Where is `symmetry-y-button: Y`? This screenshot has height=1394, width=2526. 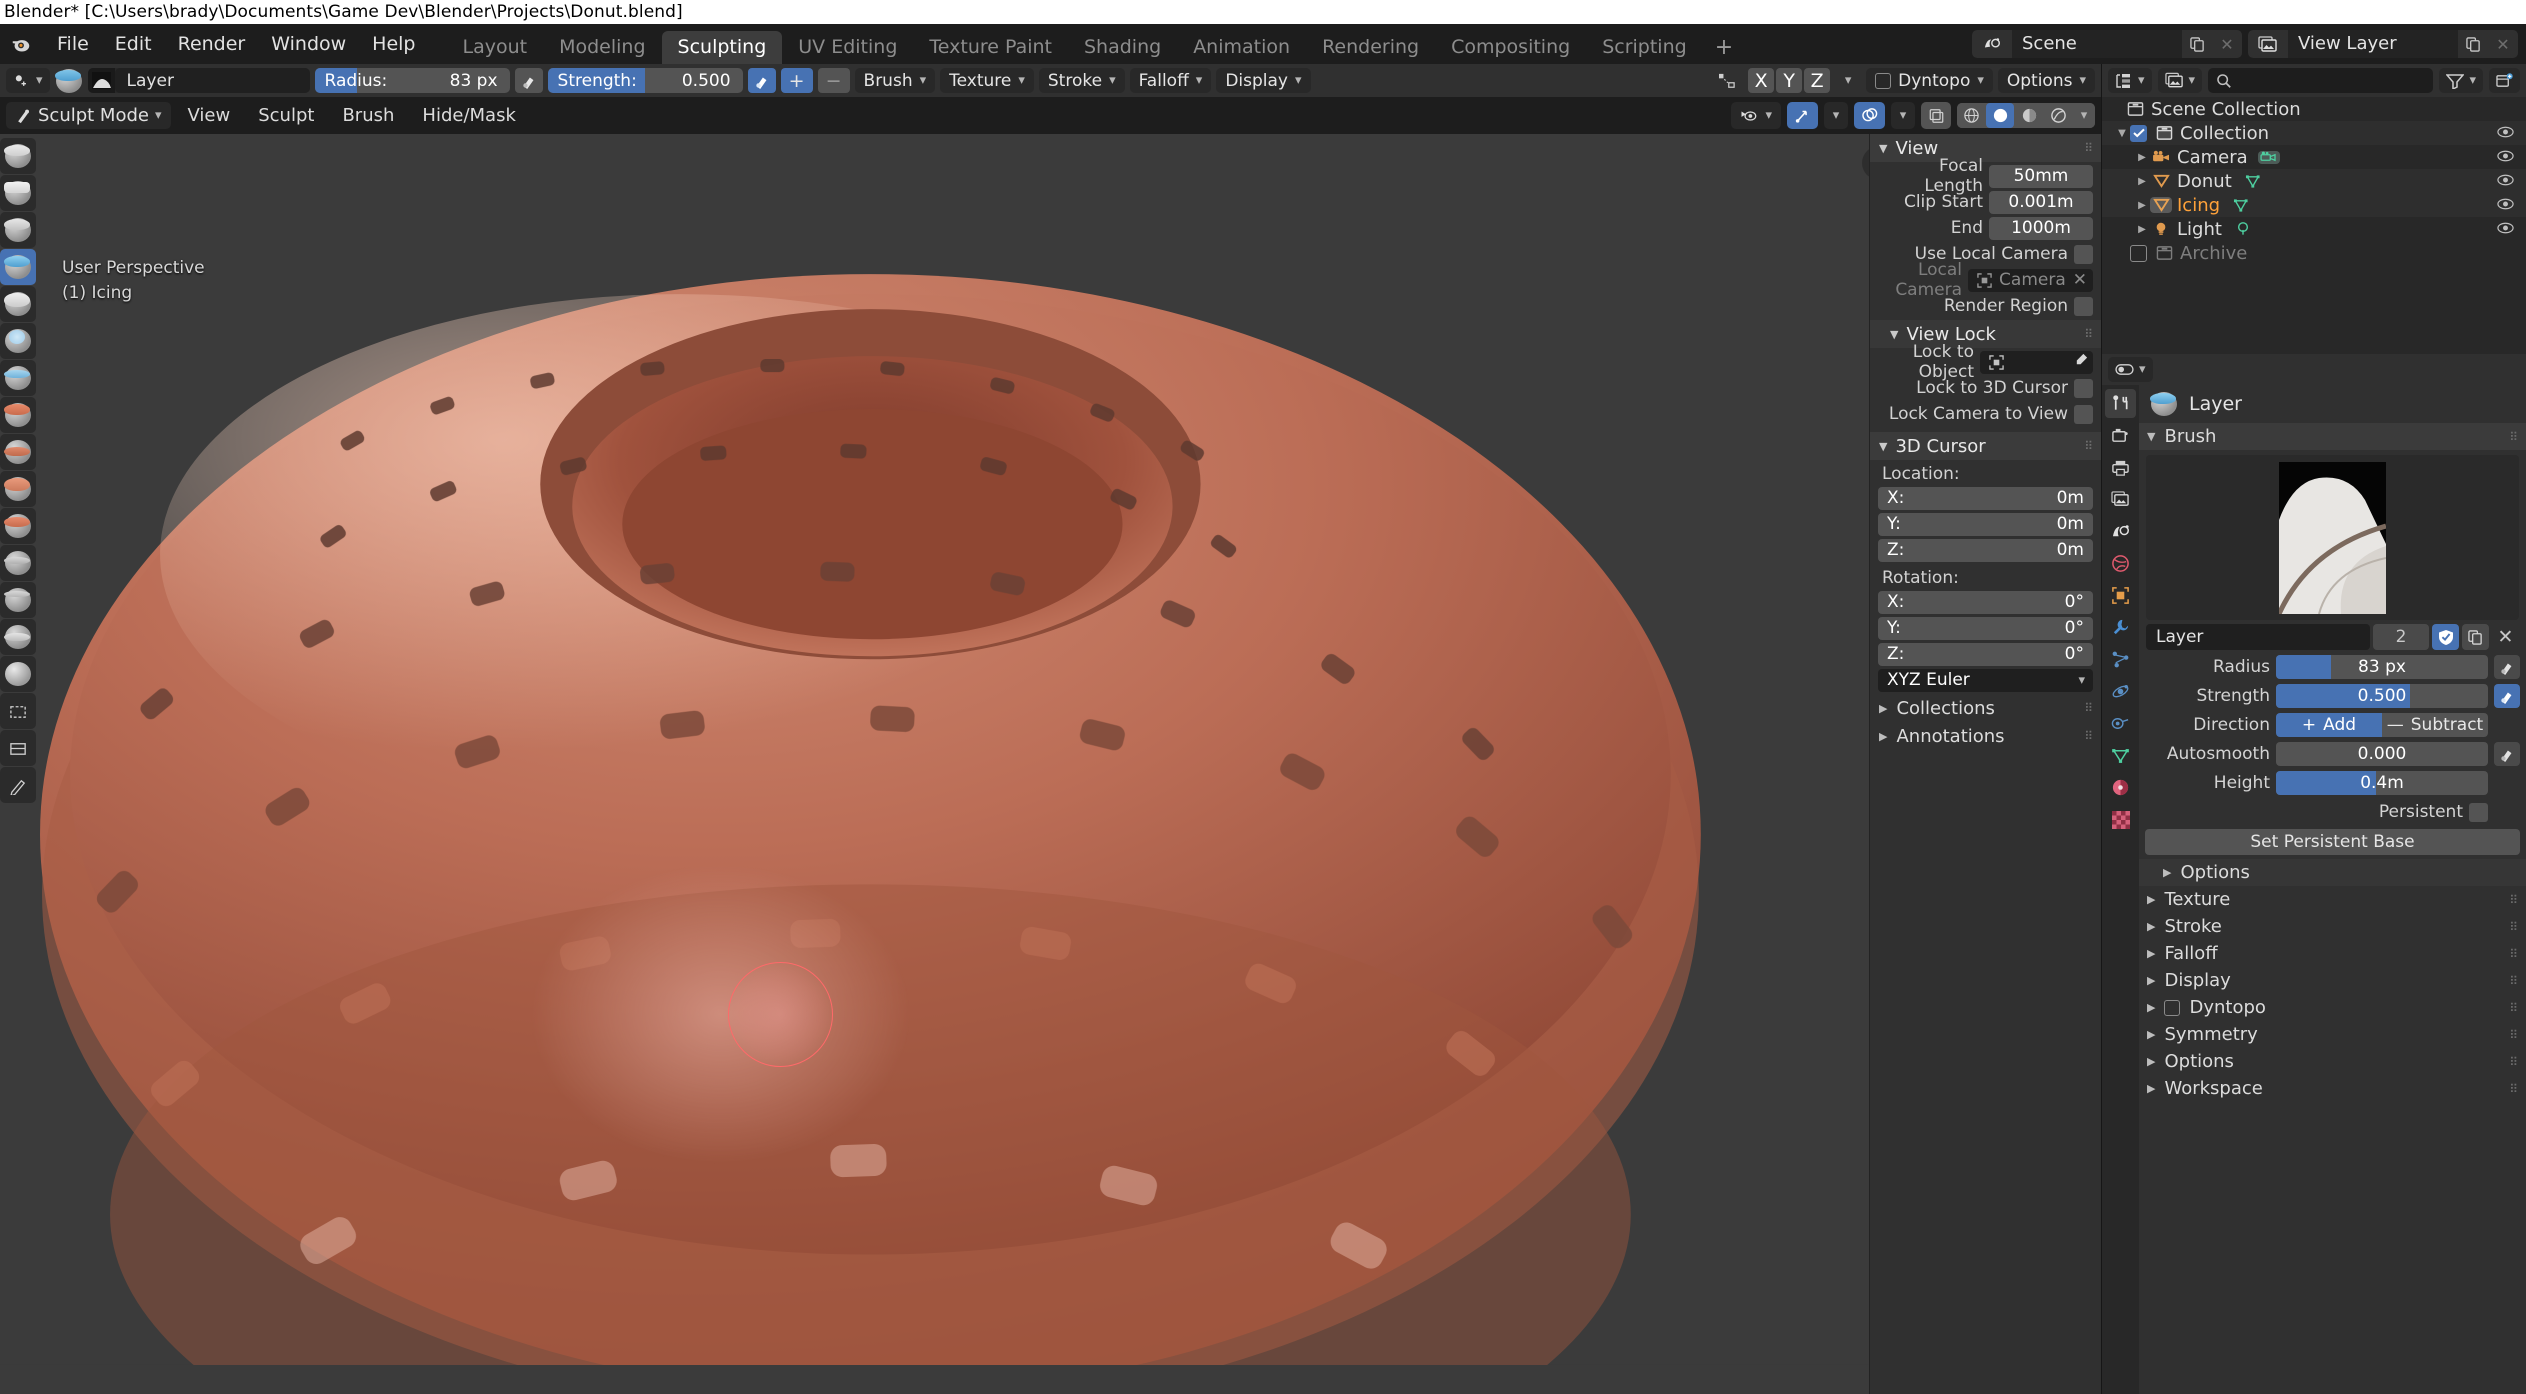
symmetry-y-button: Y is located at coordinates (1789, 80).